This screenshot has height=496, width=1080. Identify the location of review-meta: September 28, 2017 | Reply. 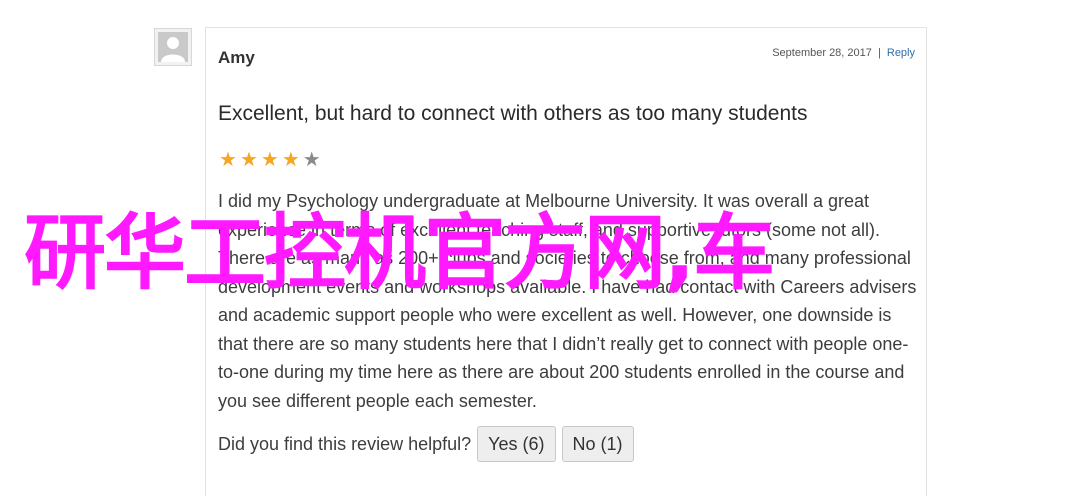
(843, 53).